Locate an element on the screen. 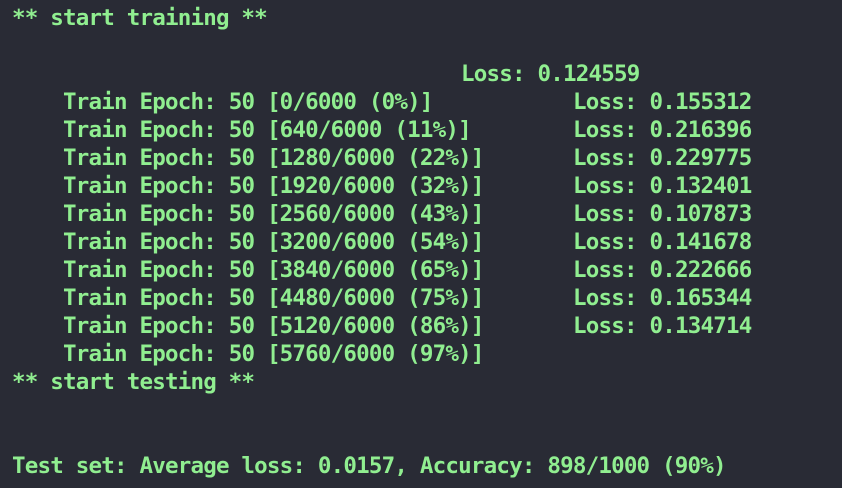  training-header: ** start training ** is located at coordinates (140, 18).